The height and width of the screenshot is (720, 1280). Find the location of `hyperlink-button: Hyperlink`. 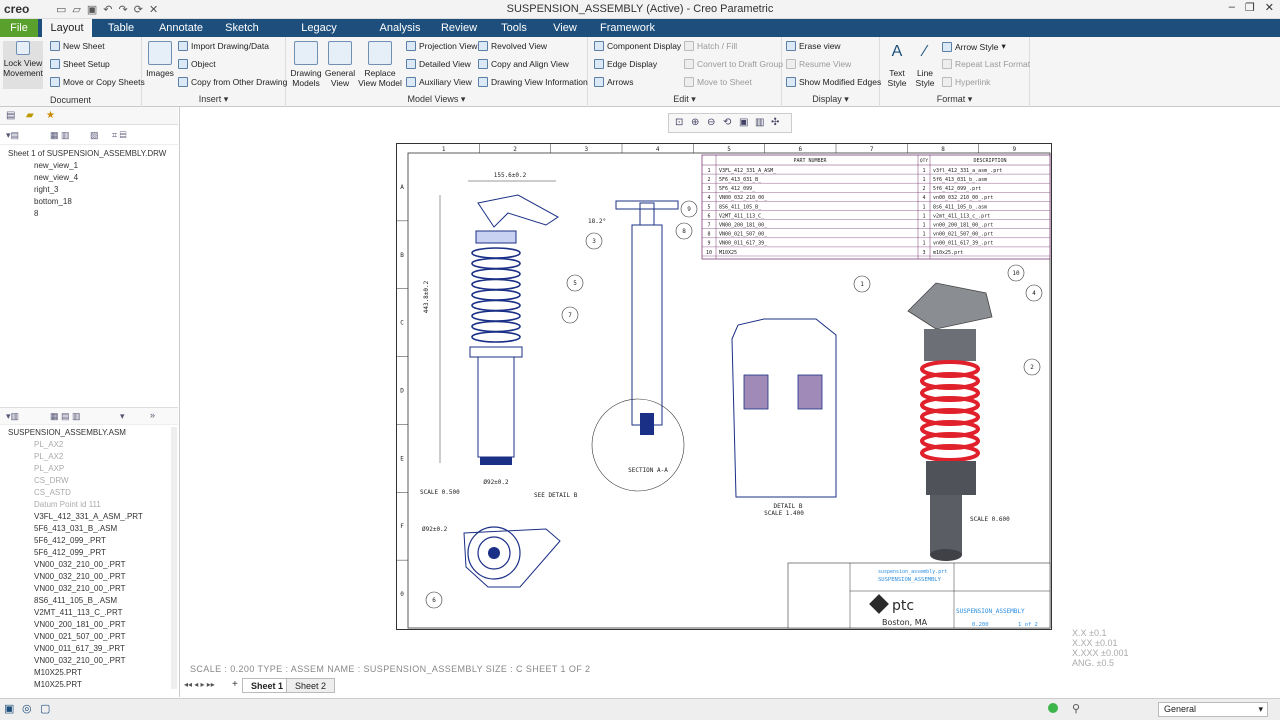

hyperlink-button: Hyperlink is located at coordinates (966, 82).